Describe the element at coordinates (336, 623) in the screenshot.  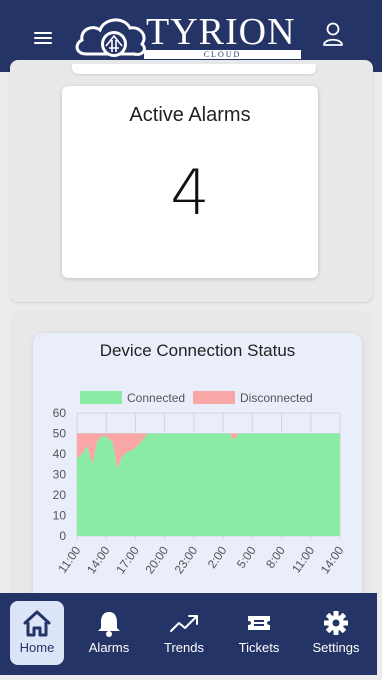
I see `gear-icon` at that location.